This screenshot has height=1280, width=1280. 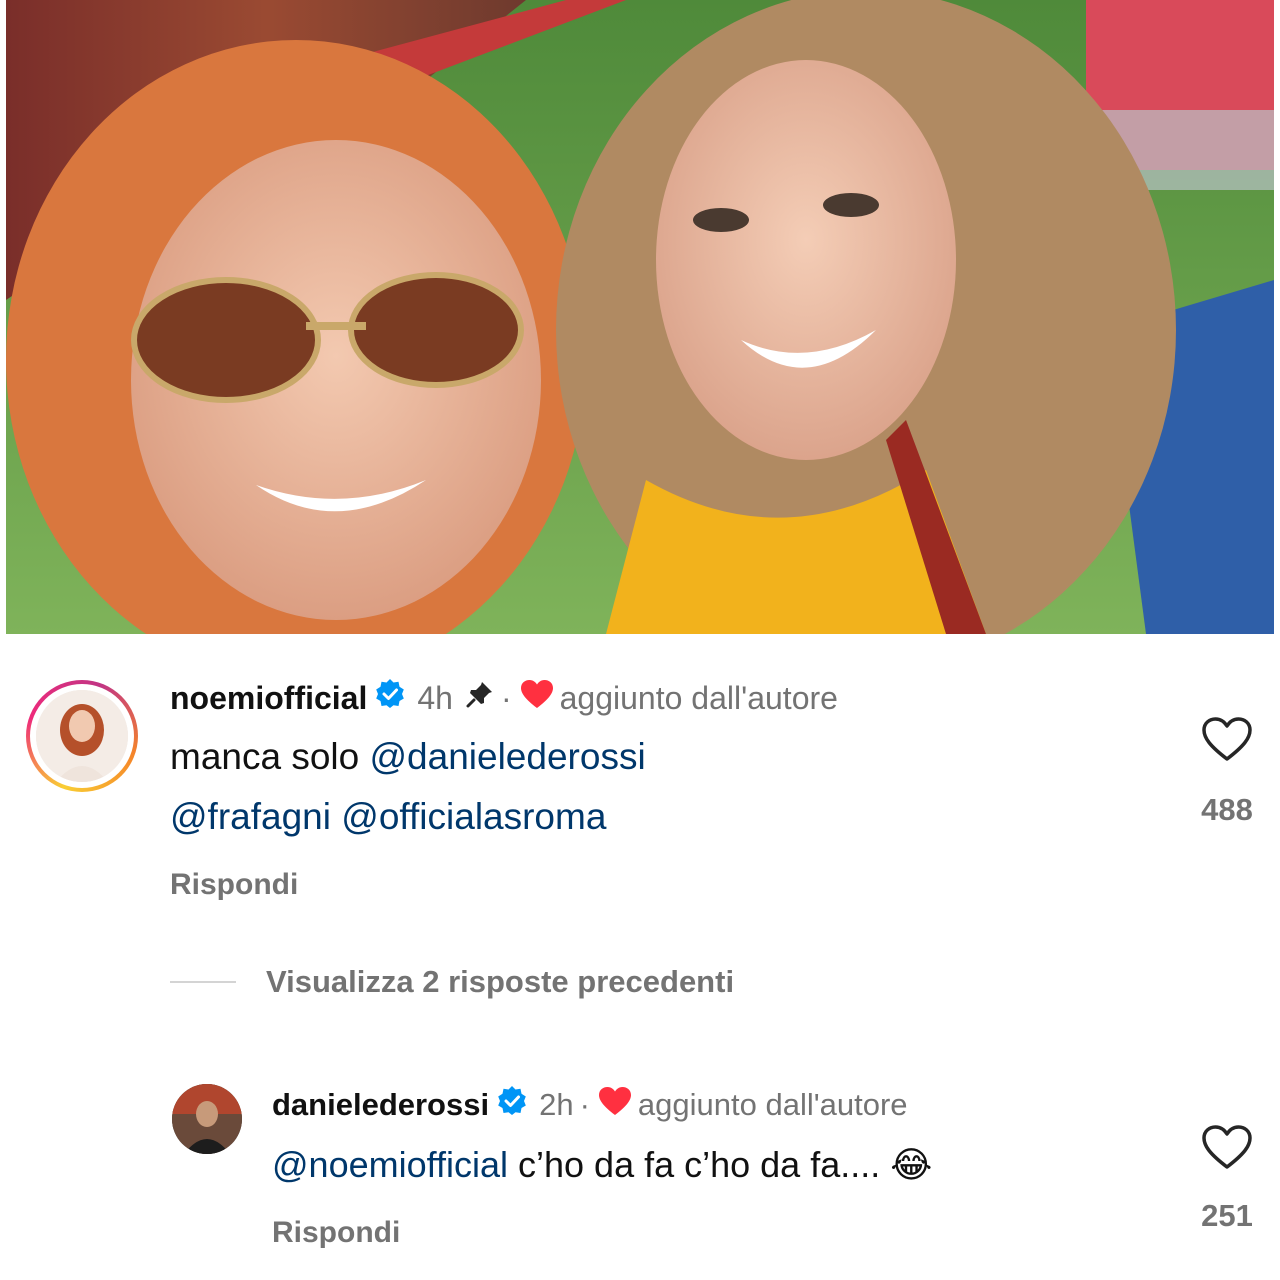 What do you see at coordinates (203, 982) in the screenshot?
I see `divider-line` at bounding box center [203, 982].